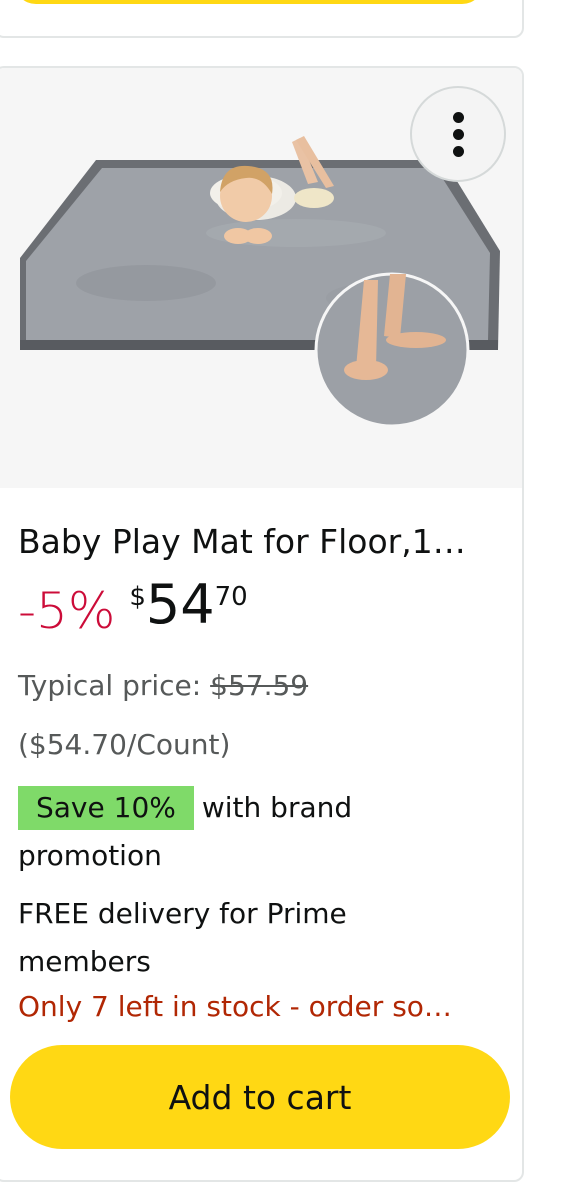 The width and height of the screenshot is (562, 1188). Describe the element at coordinates (231, 597) in the screenshot. I see `price-fraction: 70` at that location.